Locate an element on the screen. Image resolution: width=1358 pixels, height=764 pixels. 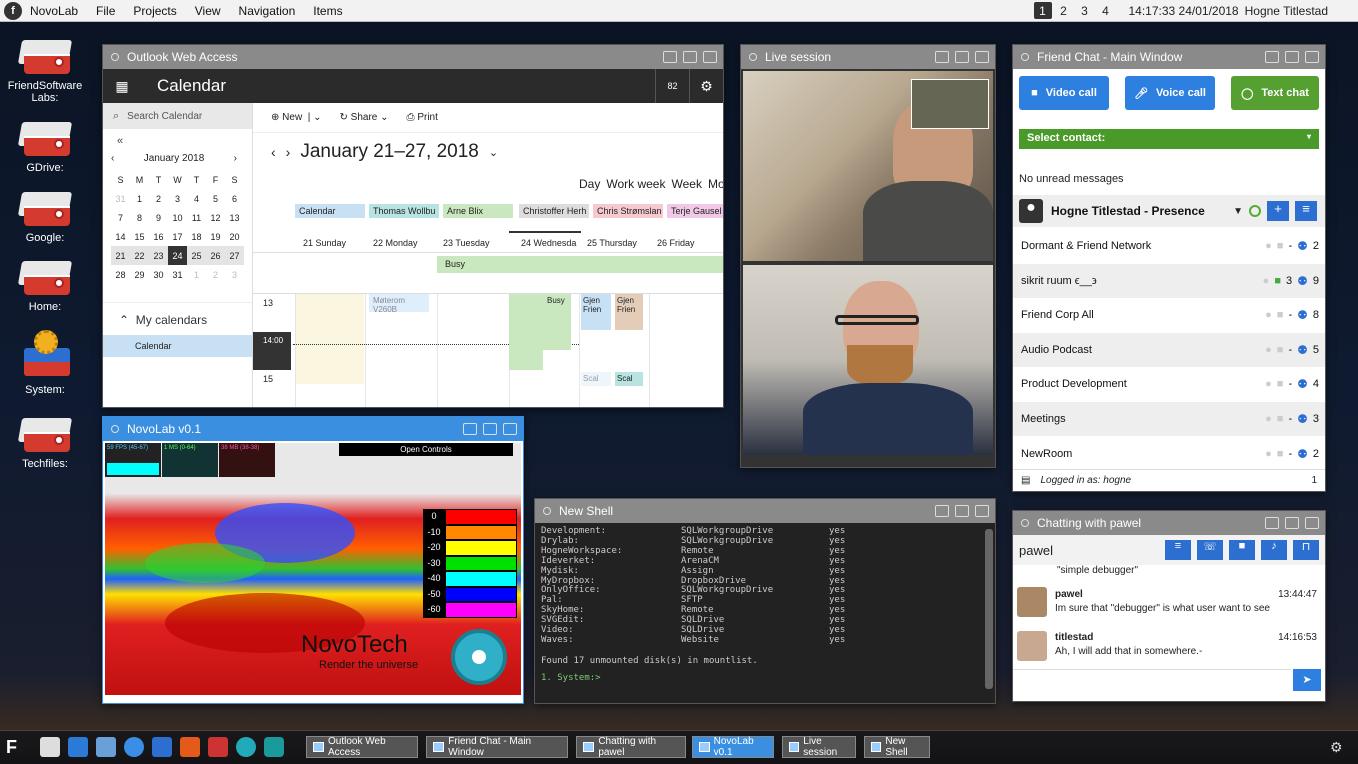
window-titlebar: NovoLab v0.1 is located at coordinates (313, 429).